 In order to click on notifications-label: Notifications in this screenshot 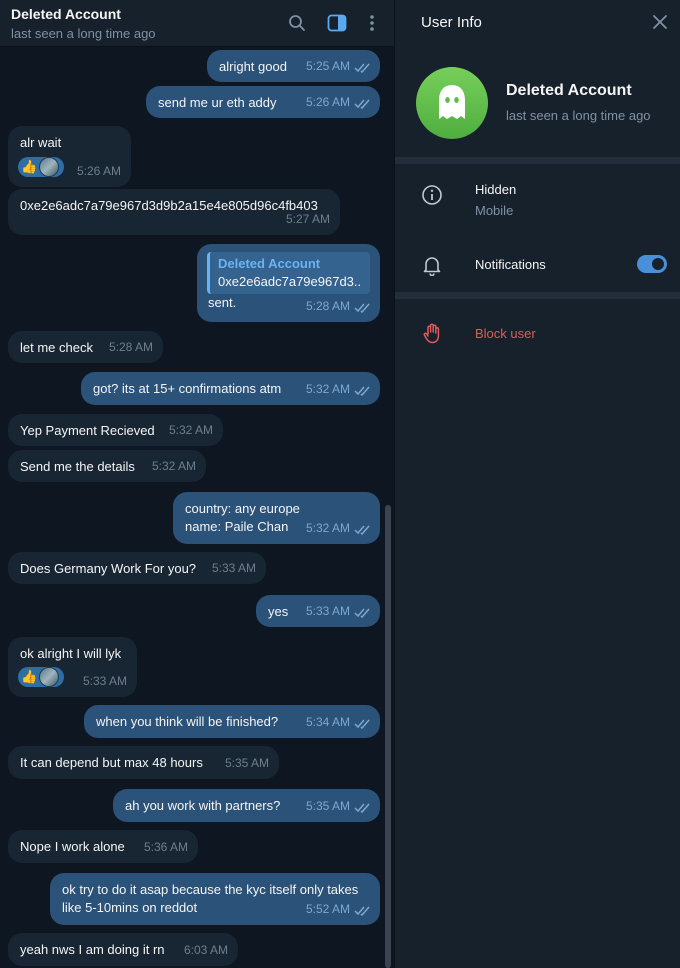, I will do `click(510, 264)`.